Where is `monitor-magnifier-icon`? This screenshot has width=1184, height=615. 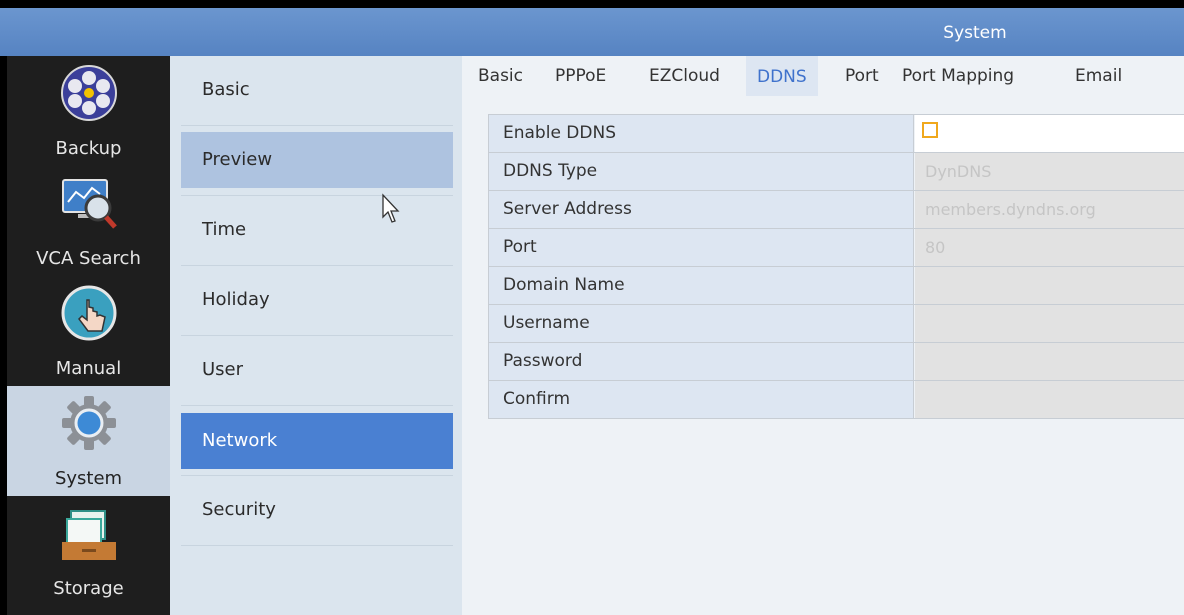 monitor-magnifier-icon is located at coordinates (89, 204).